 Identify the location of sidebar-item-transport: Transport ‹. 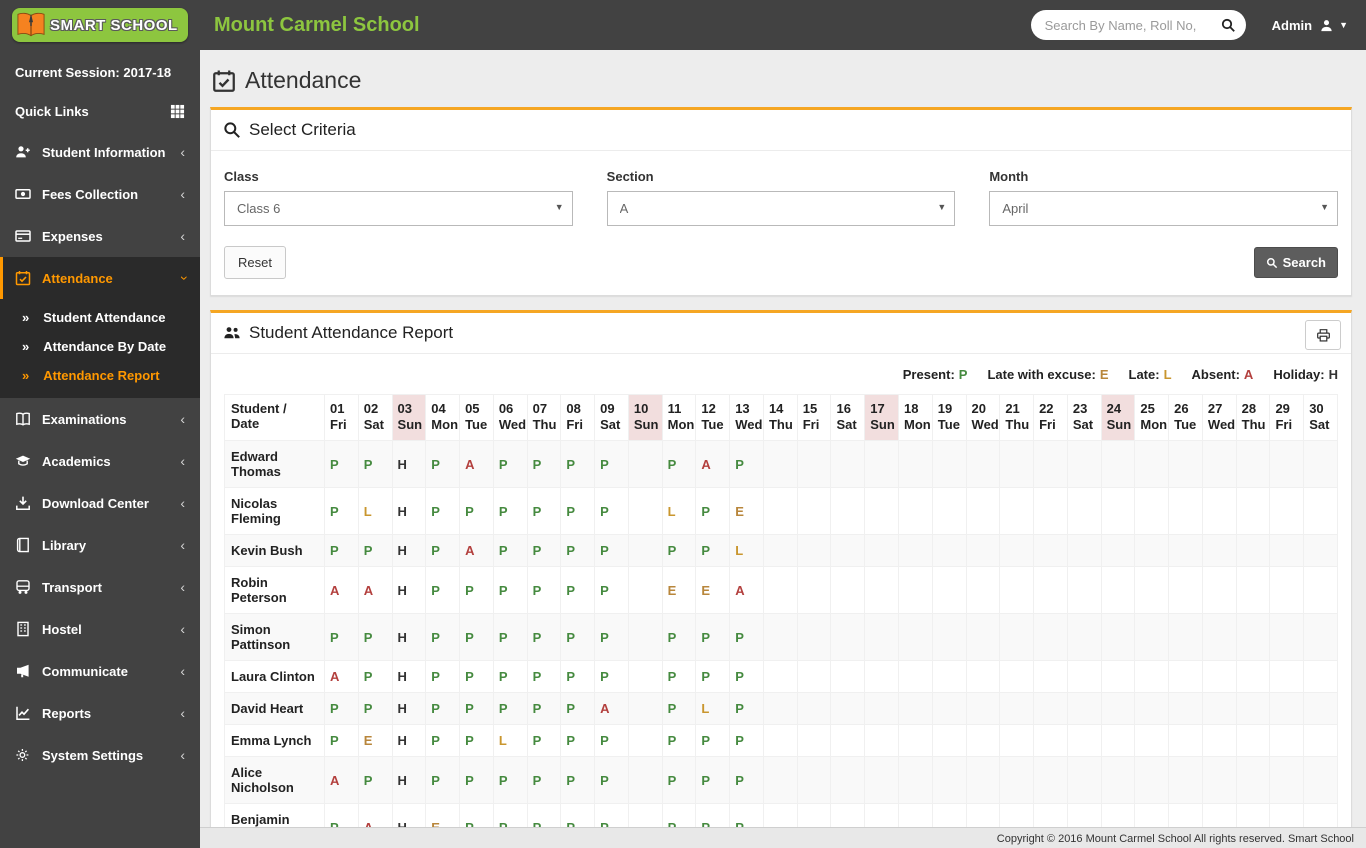
(100, 587).